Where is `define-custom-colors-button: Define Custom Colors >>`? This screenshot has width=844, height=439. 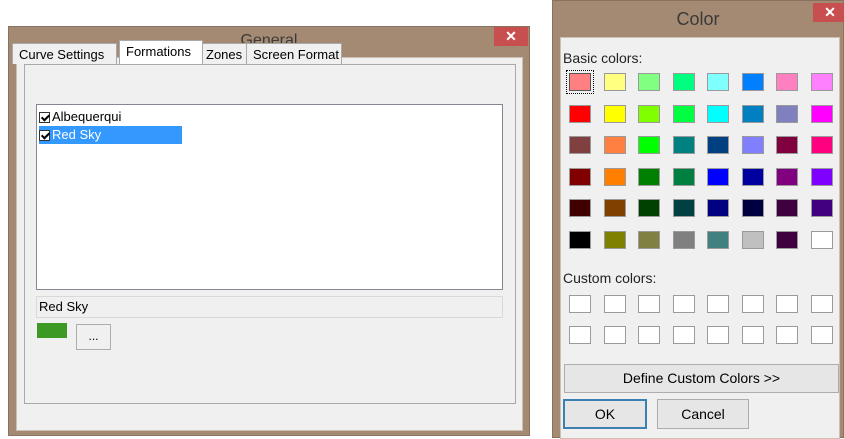
define-custom-colors-button: Define Custom Colors >> is located at coordinates (701, 378).